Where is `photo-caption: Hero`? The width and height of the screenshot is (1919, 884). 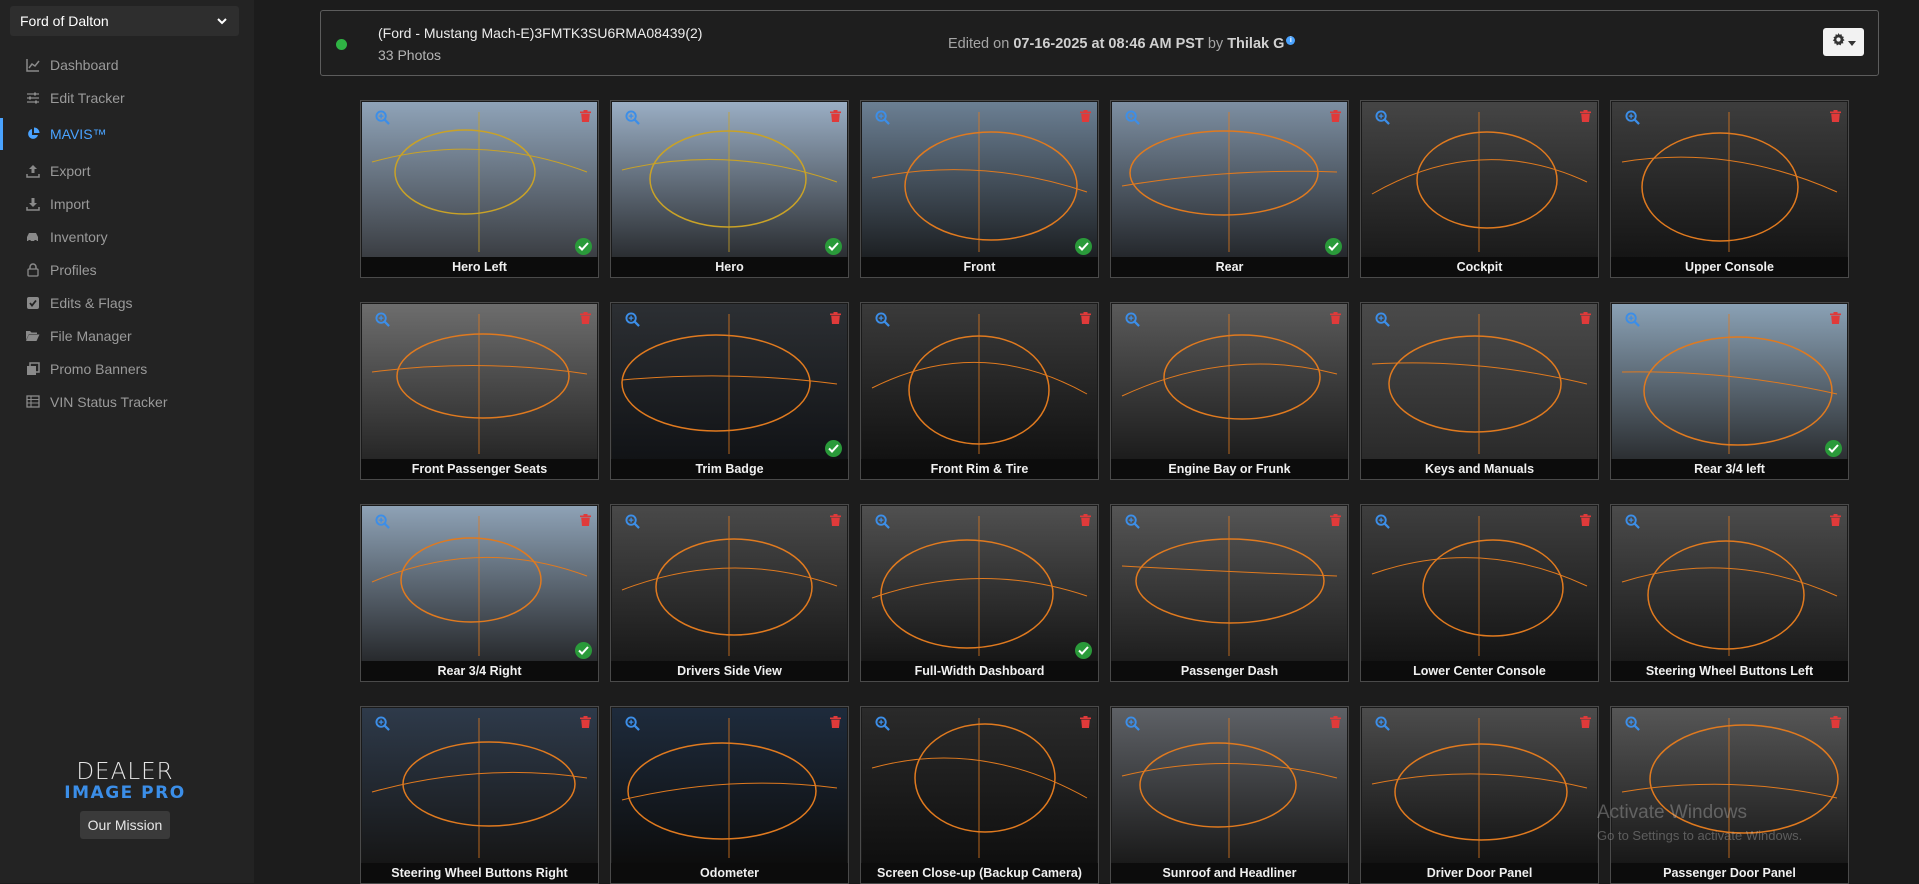 photo-caption: Hero is located at coordinates (729, 267).